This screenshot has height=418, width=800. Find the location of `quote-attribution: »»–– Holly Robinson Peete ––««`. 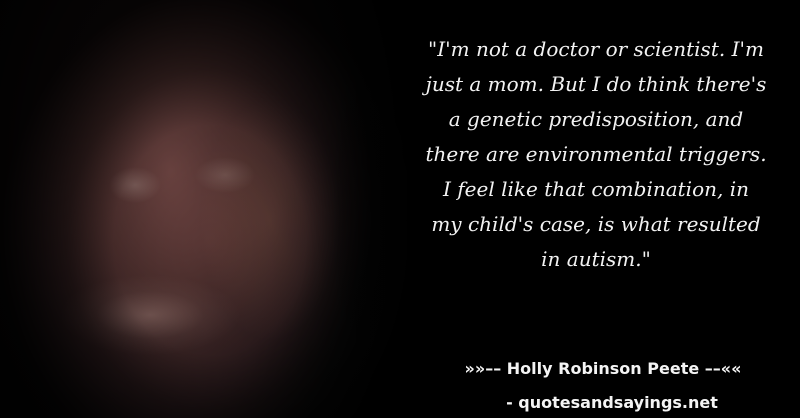

quote-attribution: »»–– Holly Robinson Peete ––«« is located at coordinates (603, 368).